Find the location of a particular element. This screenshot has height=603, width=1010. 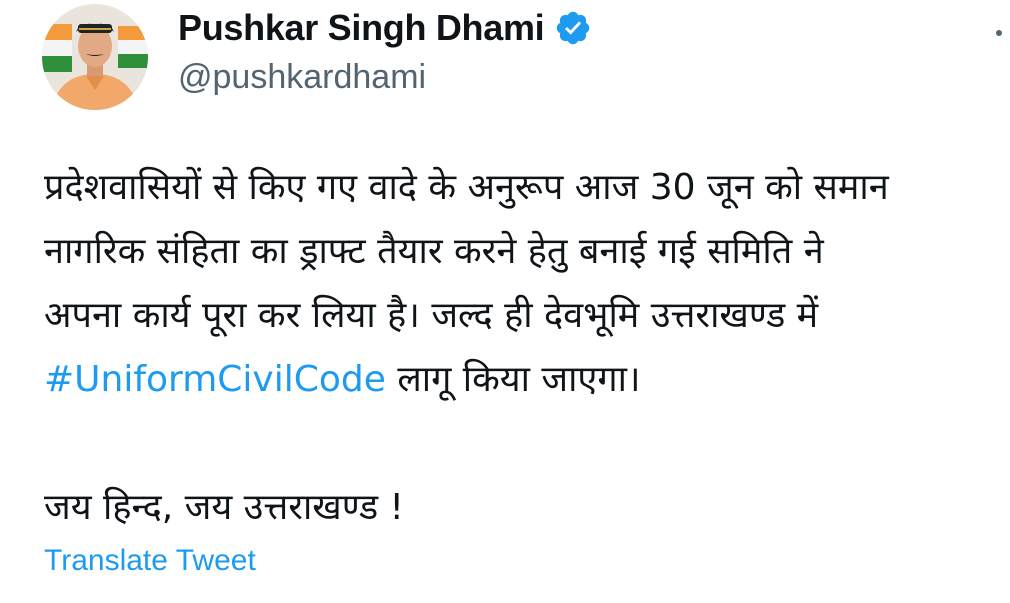

avatar is located at coordinates (95, 57).